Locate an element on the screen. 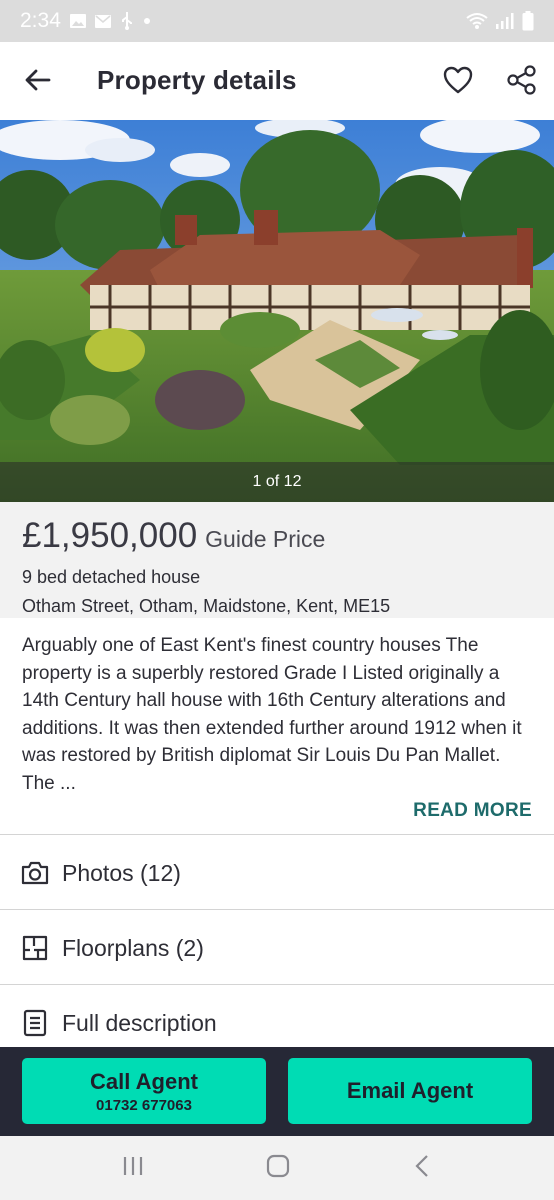 The height and width of the screenshot is (1200, 554). back-icon is located at coordinates (422, 1168).